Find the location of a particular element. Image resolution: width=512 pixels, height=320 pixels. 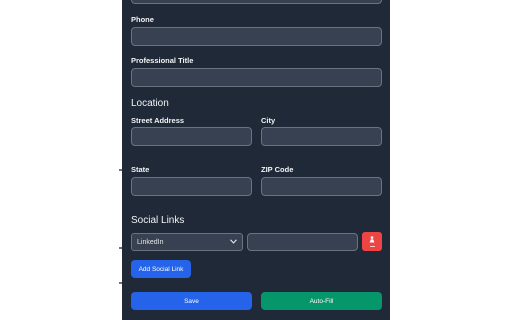

zip-code-input is located at coordinates (321, 186).